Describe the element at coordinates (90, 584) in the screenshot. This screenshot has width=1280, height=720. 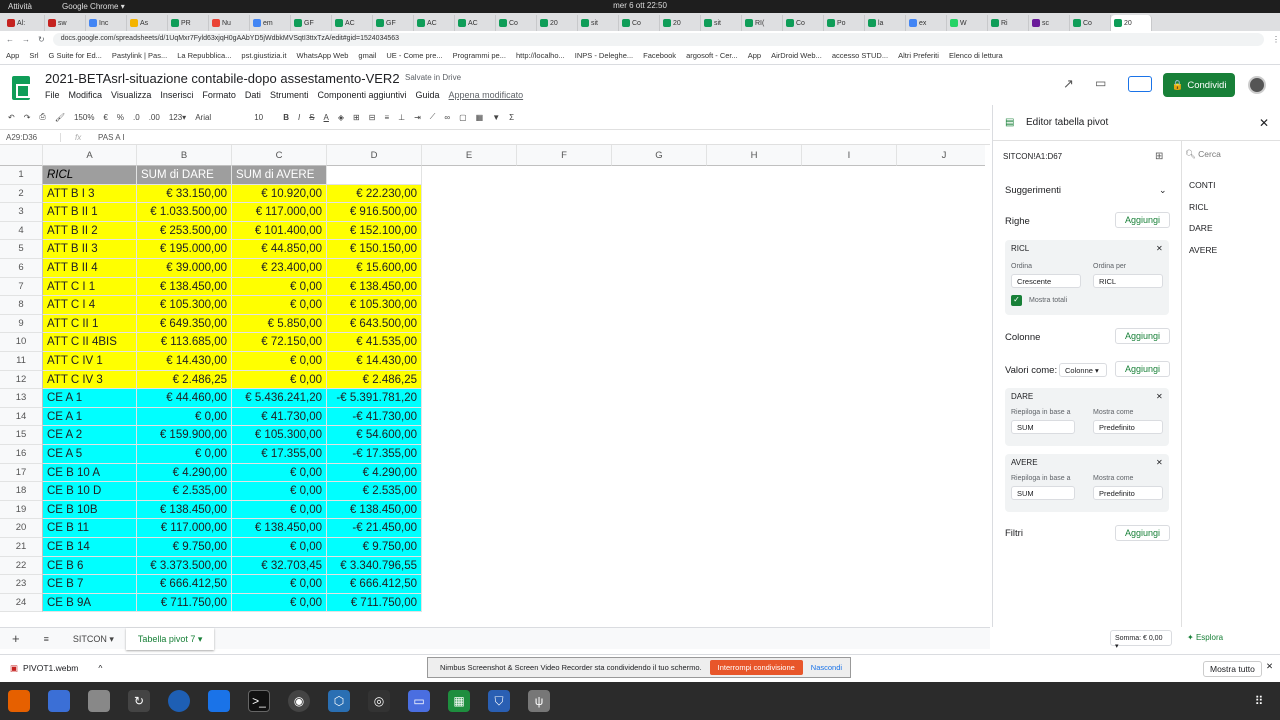
I see `ricl-cell: CE B 7` at that location.